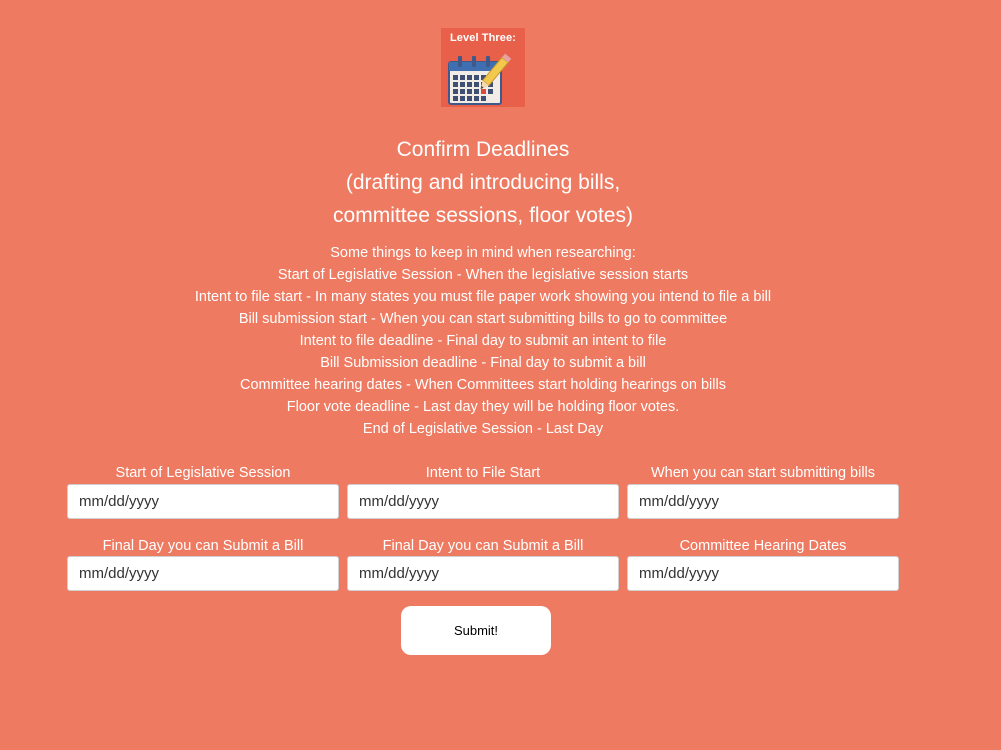 The width and height of the screenshot is (1001, 750). Describe the element at coordinates (482, 38) in the screenshot. I see `badge-title: Level Three:` at that location.